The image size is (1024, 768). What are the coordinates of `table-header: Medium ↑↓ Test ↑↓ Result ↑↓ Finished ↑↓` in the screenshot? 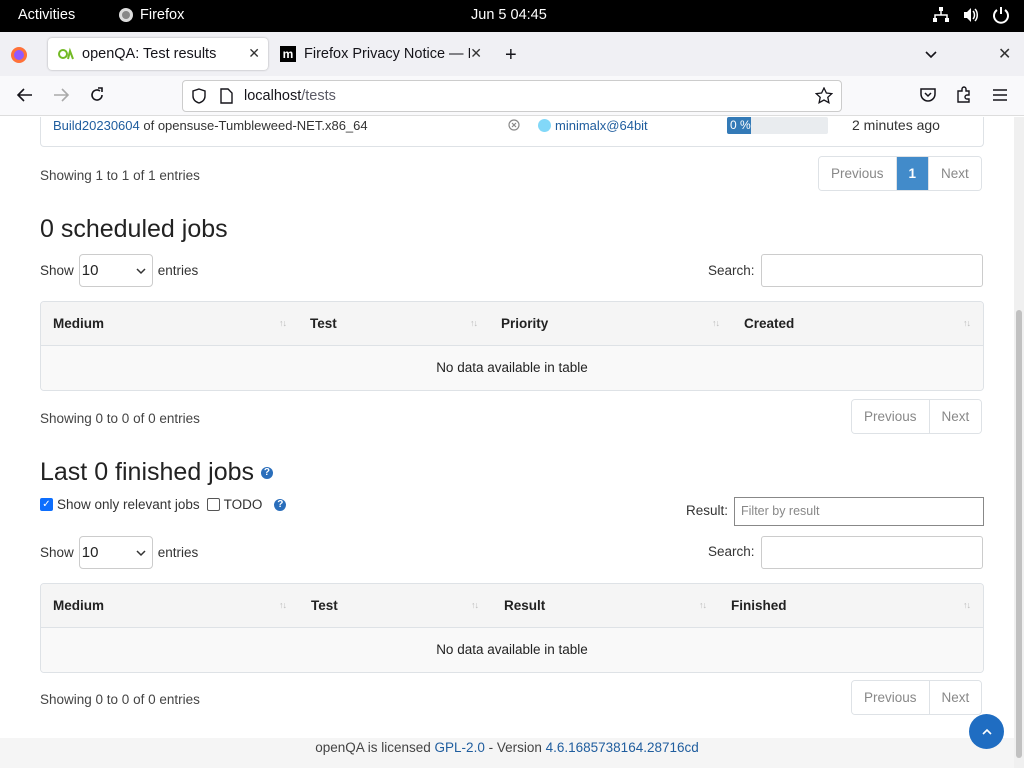 It's located at (512, 606).